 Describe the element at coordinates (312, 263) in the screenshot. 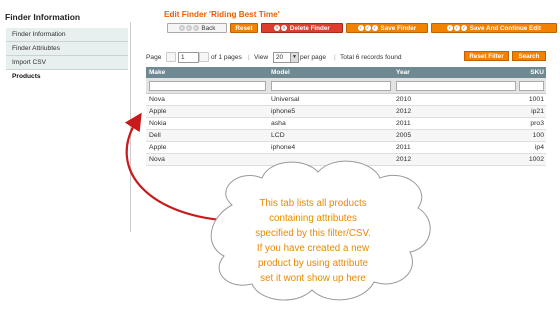

I see `callout-line: product by using attribute` at that location.